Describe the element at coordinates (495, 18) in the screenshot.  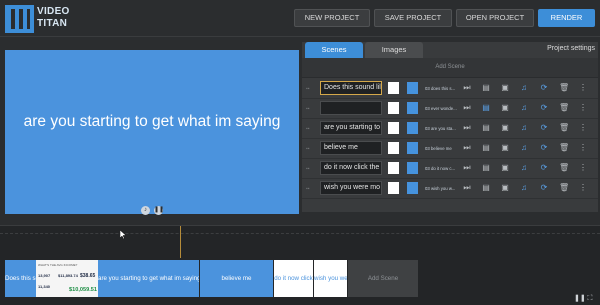
I see `open-project-button: OPEN PROJECT` at that location.